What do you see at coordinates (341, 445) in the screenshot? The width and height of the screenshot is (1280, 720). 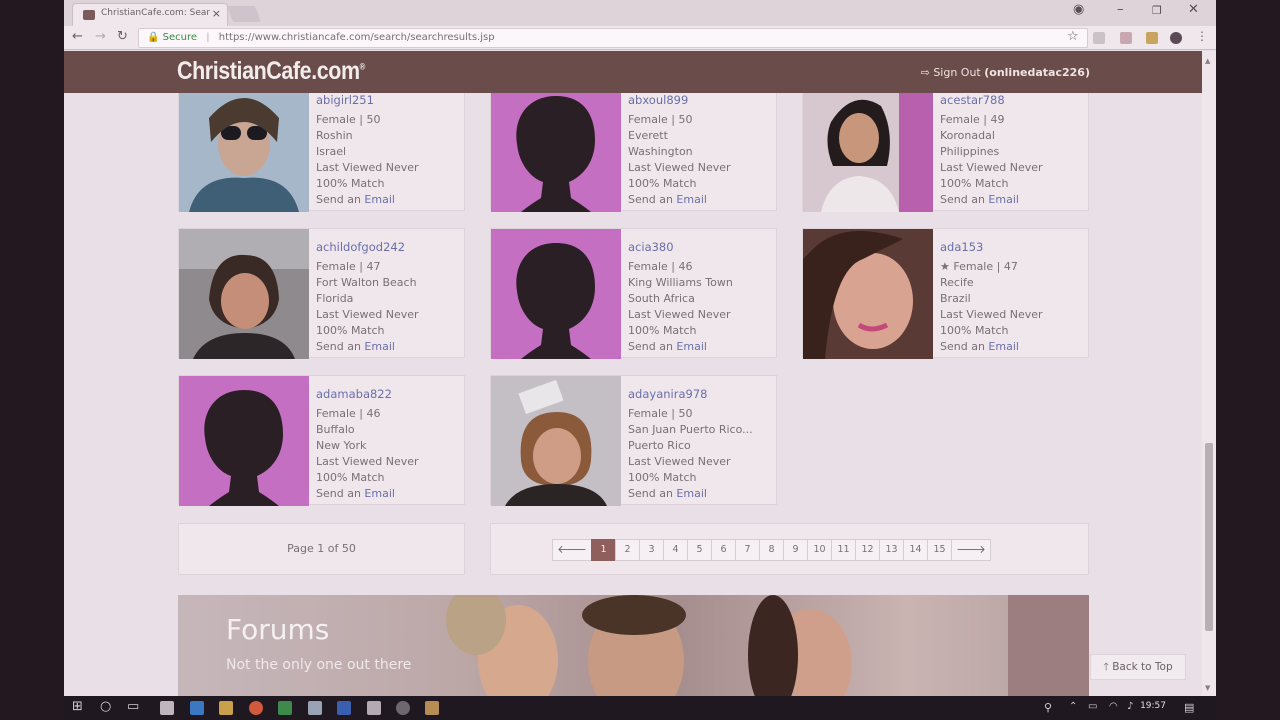 I see `profile-region: New York` at bounding box center [341, 445].